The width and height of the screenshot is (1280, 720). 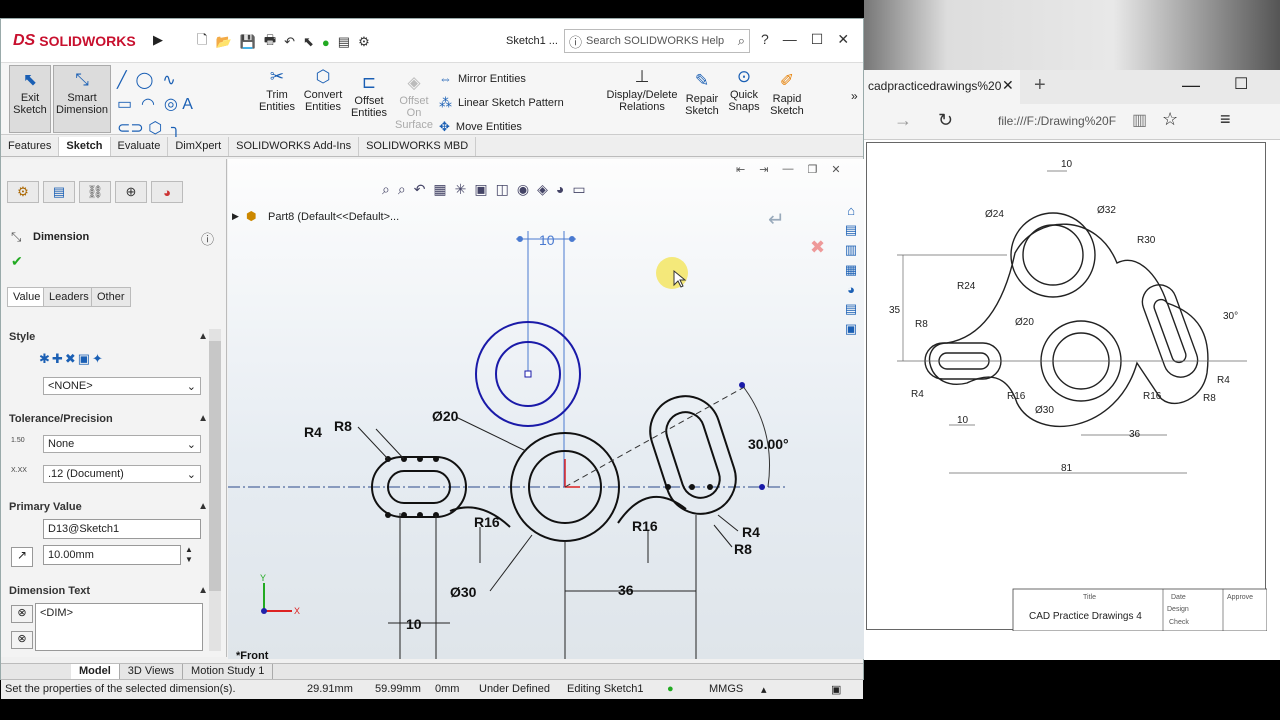 I want to click on subtab-leaders: Leaders, so click(x=69, y=297).